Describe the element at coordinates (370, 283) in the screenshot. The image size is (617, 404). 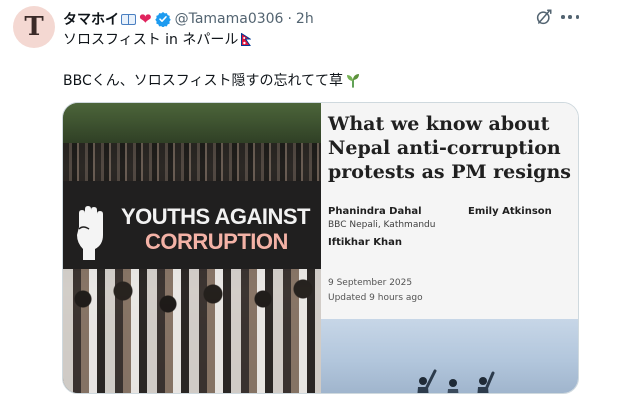
I see `publish-date: 9 September 2025` at that location.